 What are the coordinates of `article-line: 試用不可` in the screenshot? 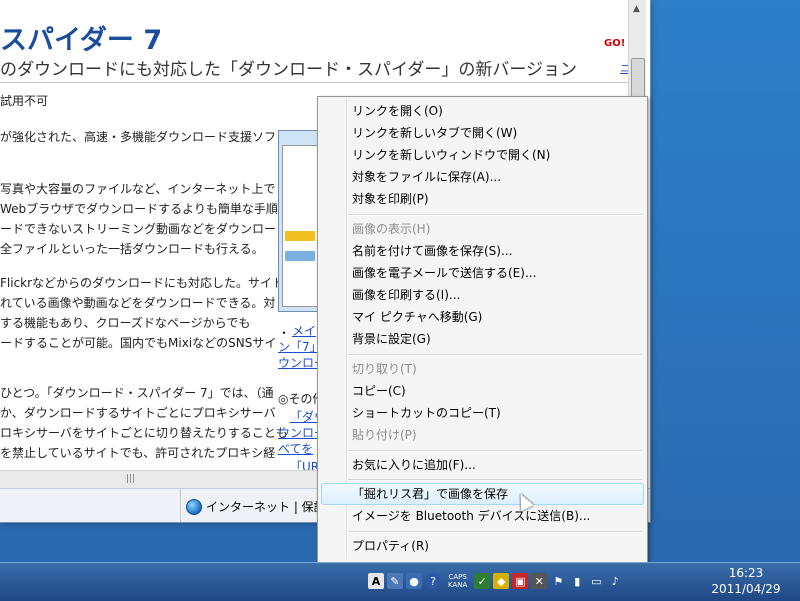 It's located at (24, 101).